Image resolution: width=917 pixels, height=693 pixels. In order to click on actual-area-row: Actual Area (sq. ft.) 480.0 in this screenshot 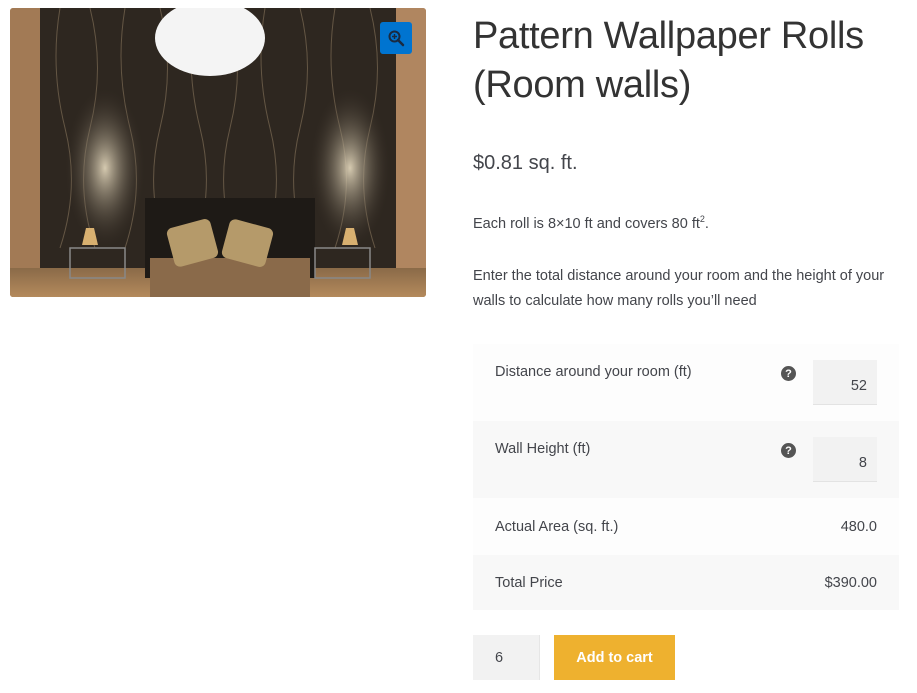, I will do `click(686, 526)`.